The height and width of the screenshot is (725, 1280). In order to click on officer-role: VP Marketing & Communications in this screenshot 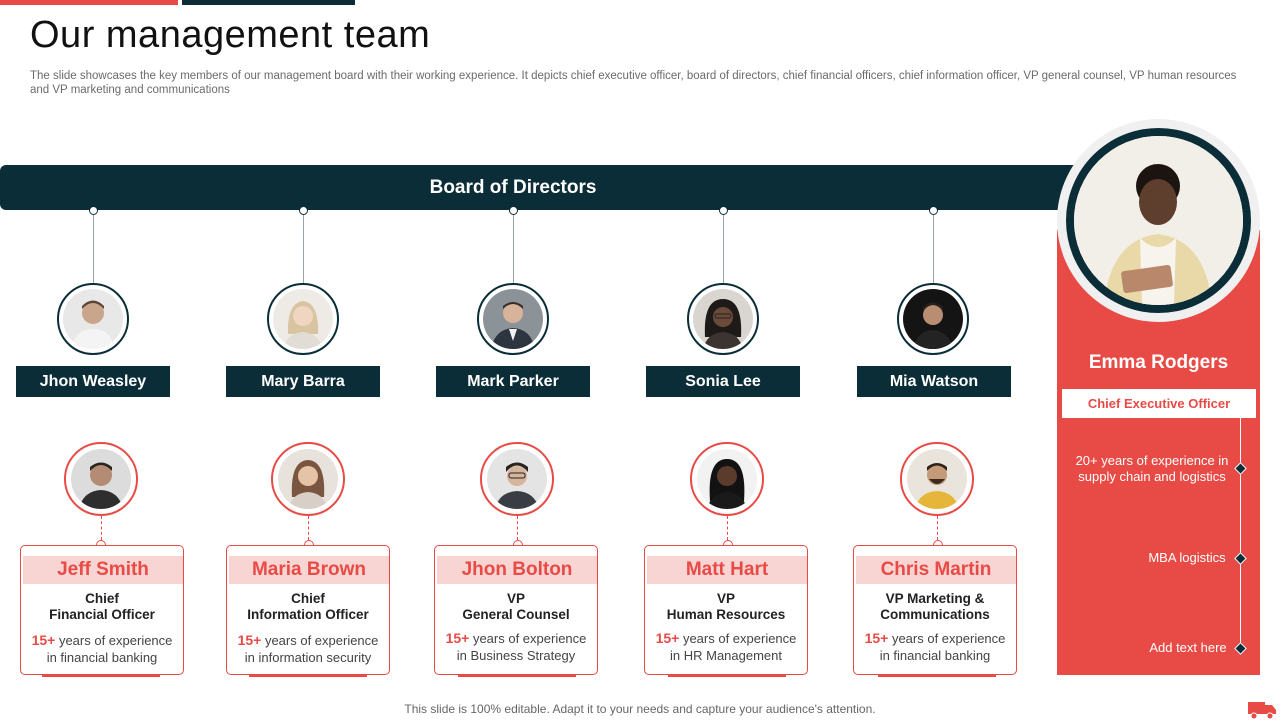, I will do `click(935, 607)`.